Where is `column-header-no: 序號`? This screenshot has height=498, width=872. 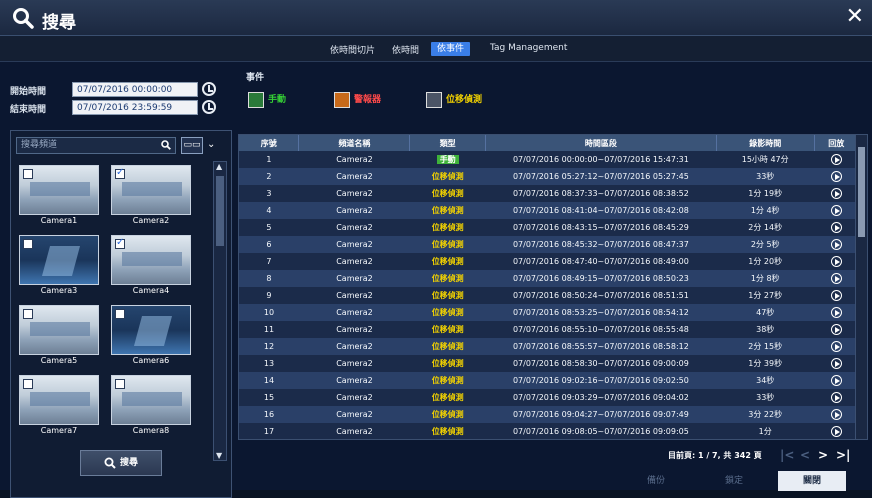
column-header-no: 序號 is located at coordinates (269, 143).